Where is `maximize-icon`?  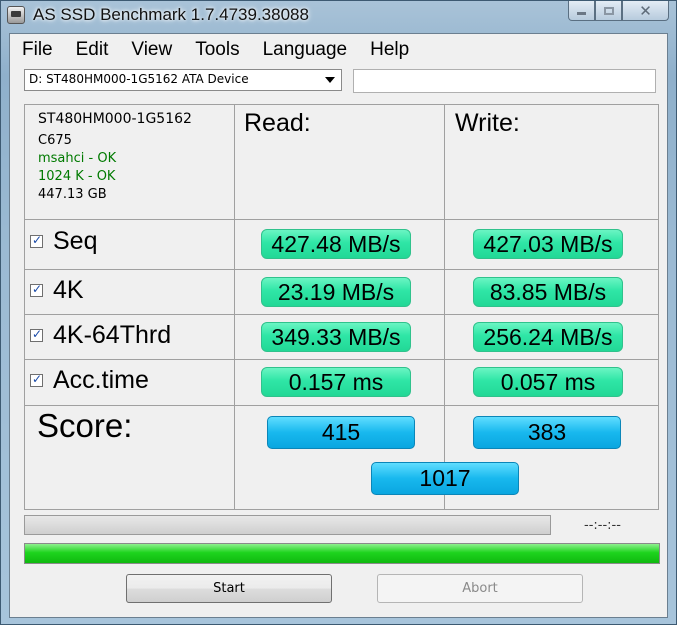 maximize-icon is located at coordinates (608, 10).